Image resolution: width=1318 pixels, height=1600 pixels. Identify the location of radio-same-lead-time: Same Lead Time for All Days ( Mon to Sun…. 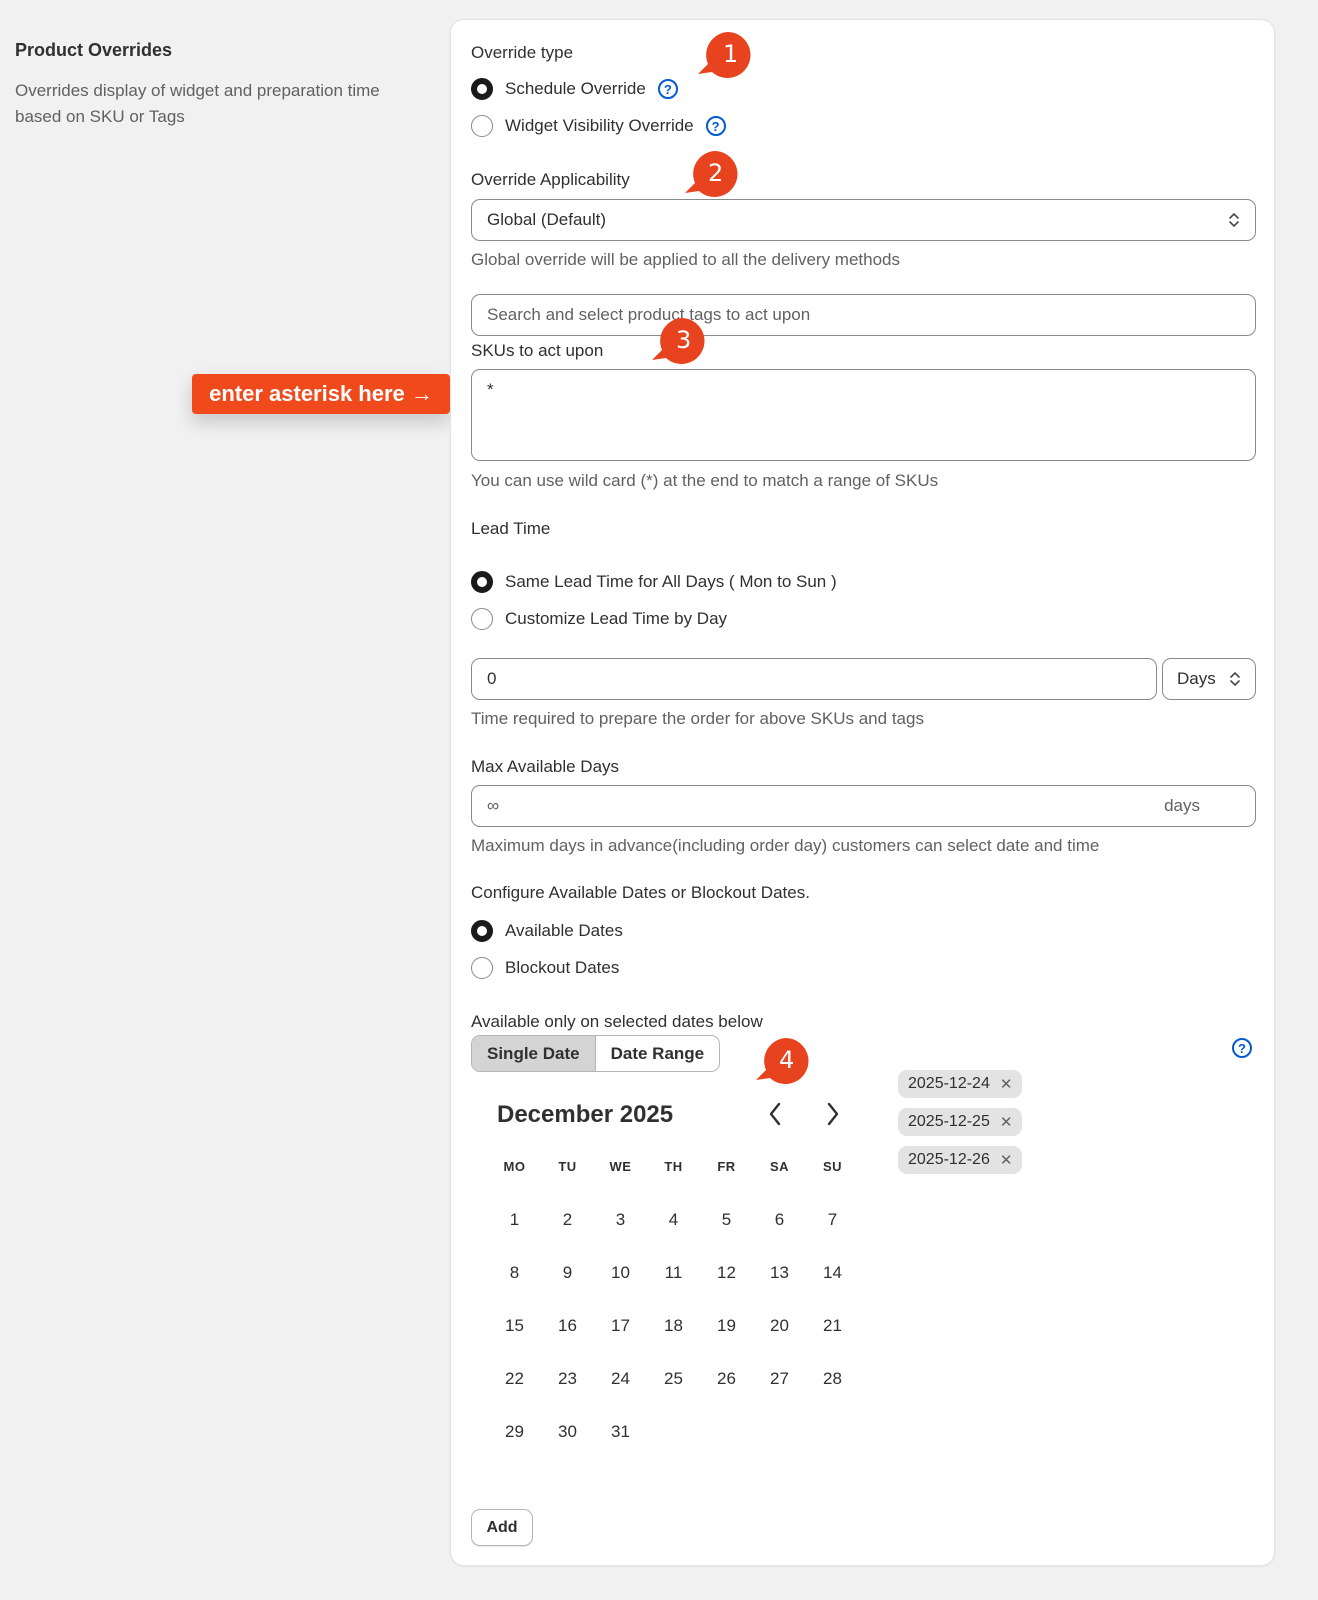
(654, 582).